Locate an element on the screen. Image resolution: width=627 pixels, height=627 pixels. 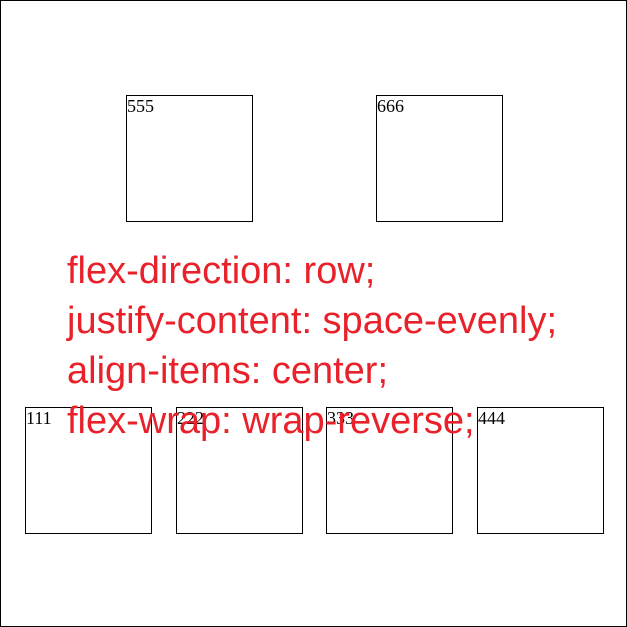
annotation-line-flex-wrap: flex-wrap: wrap-reverse; is located at coordinates (271, 421).